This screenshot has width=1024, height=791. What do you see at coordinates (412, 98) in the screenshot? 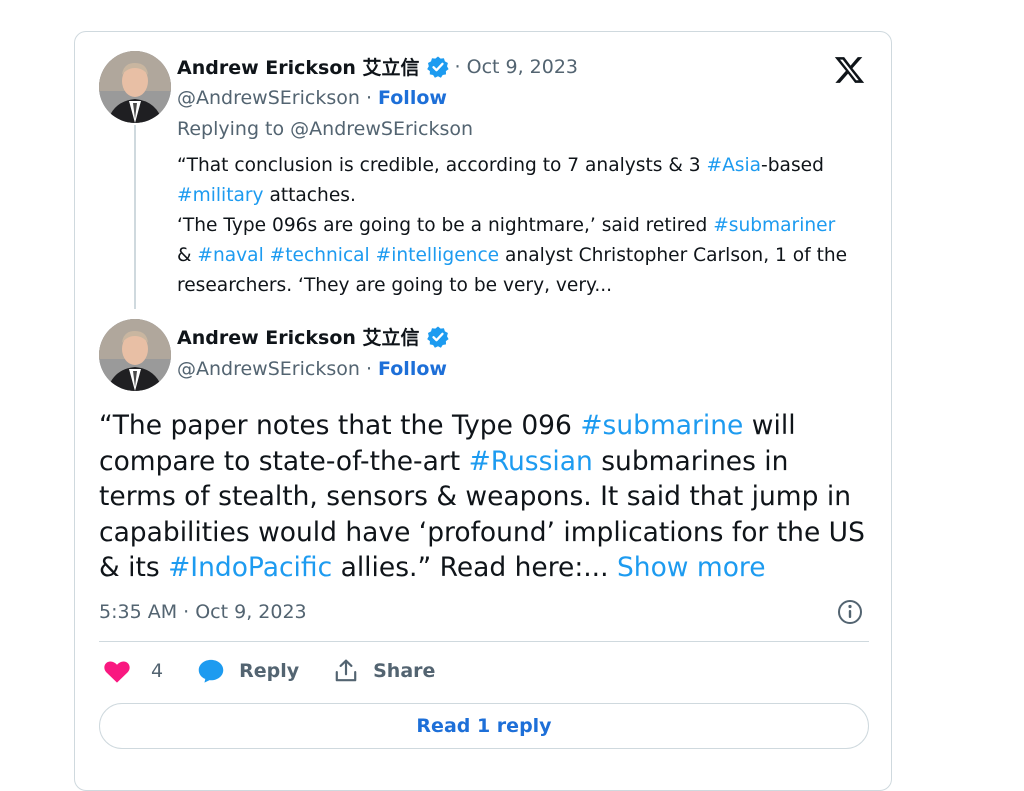
I see `quoted-follow-button: Follow` at bounding box center [412, 98].